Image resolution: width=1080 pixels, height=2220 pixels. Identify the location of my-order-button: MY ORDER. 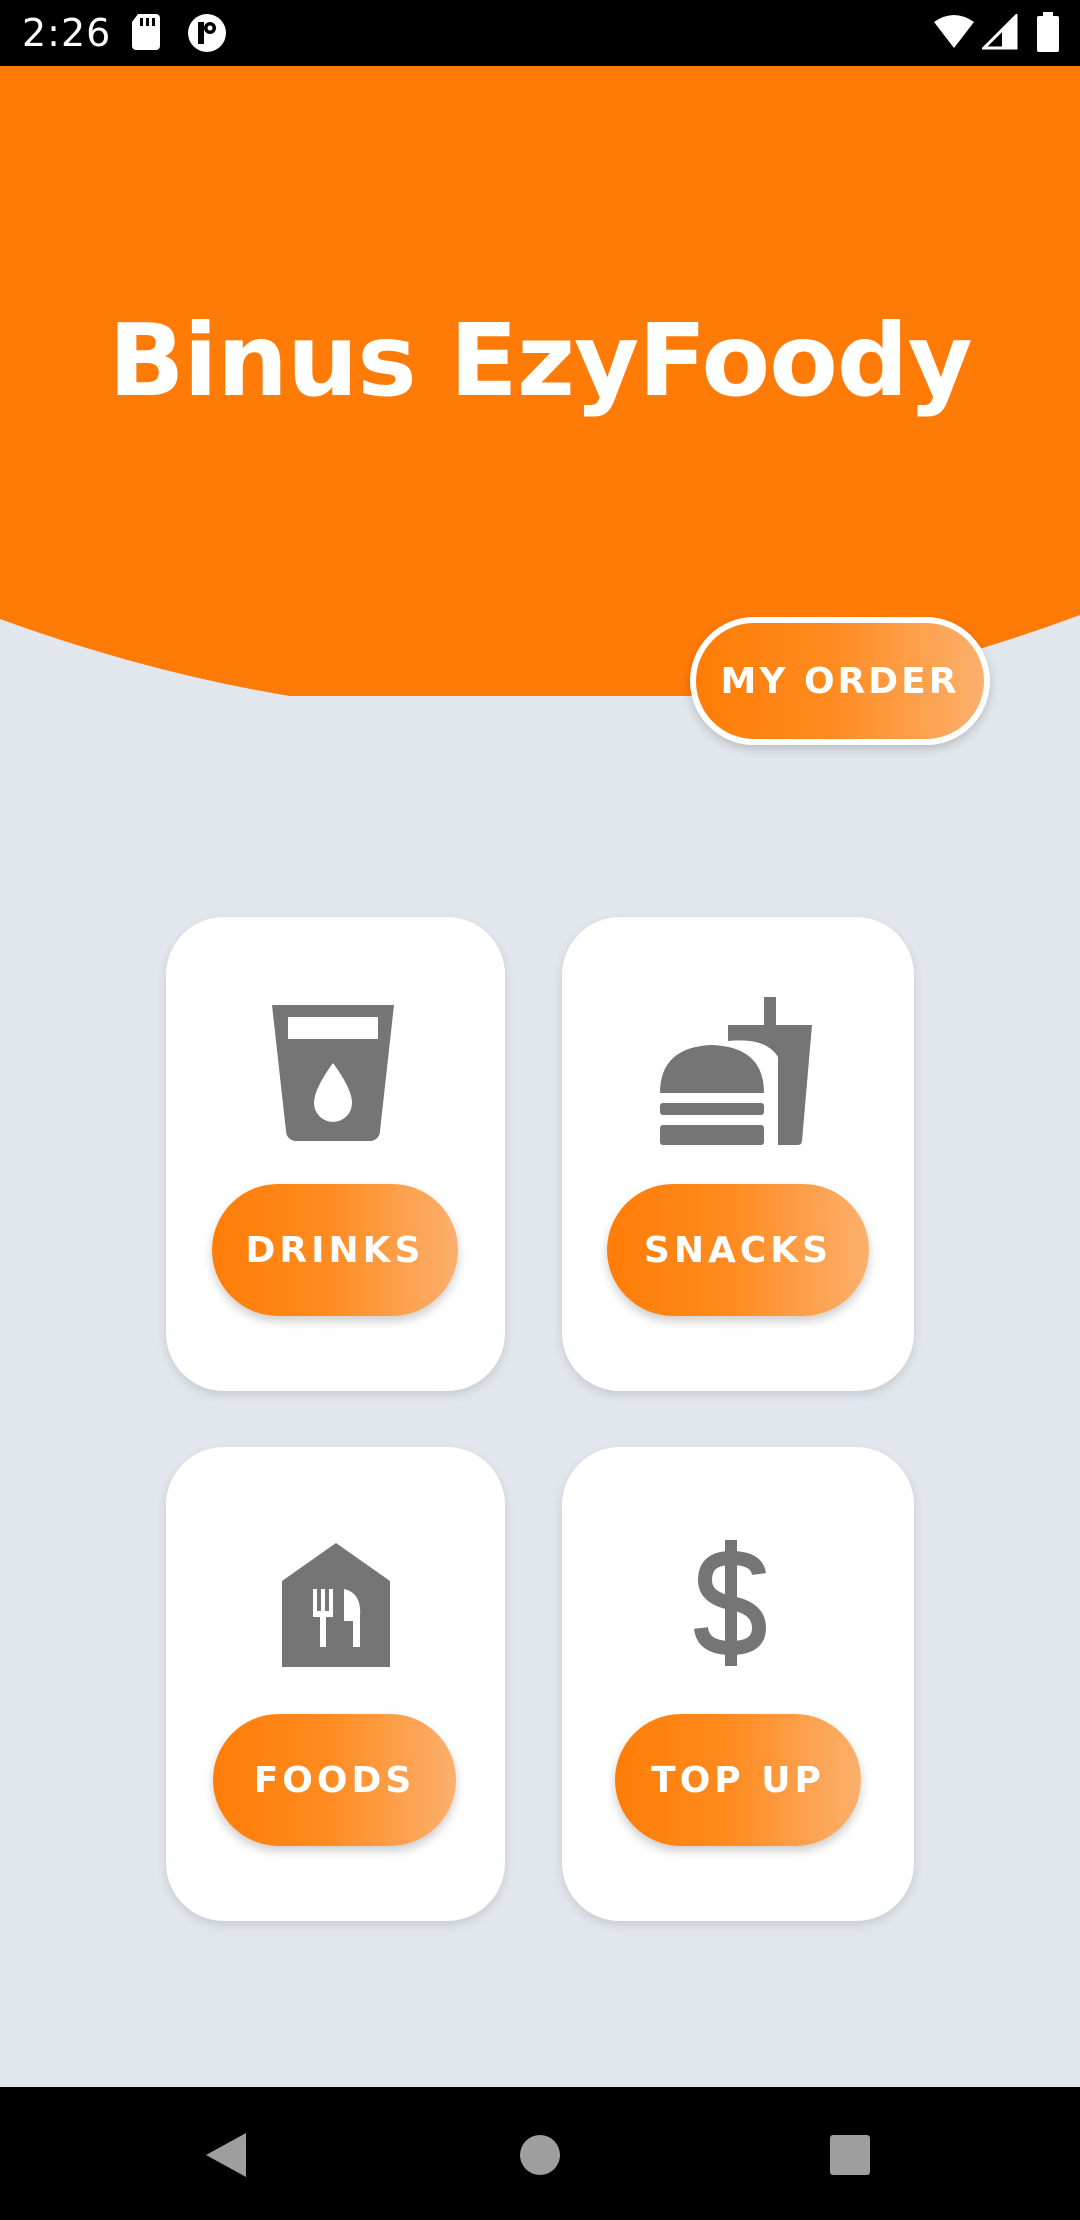
(840, 681).